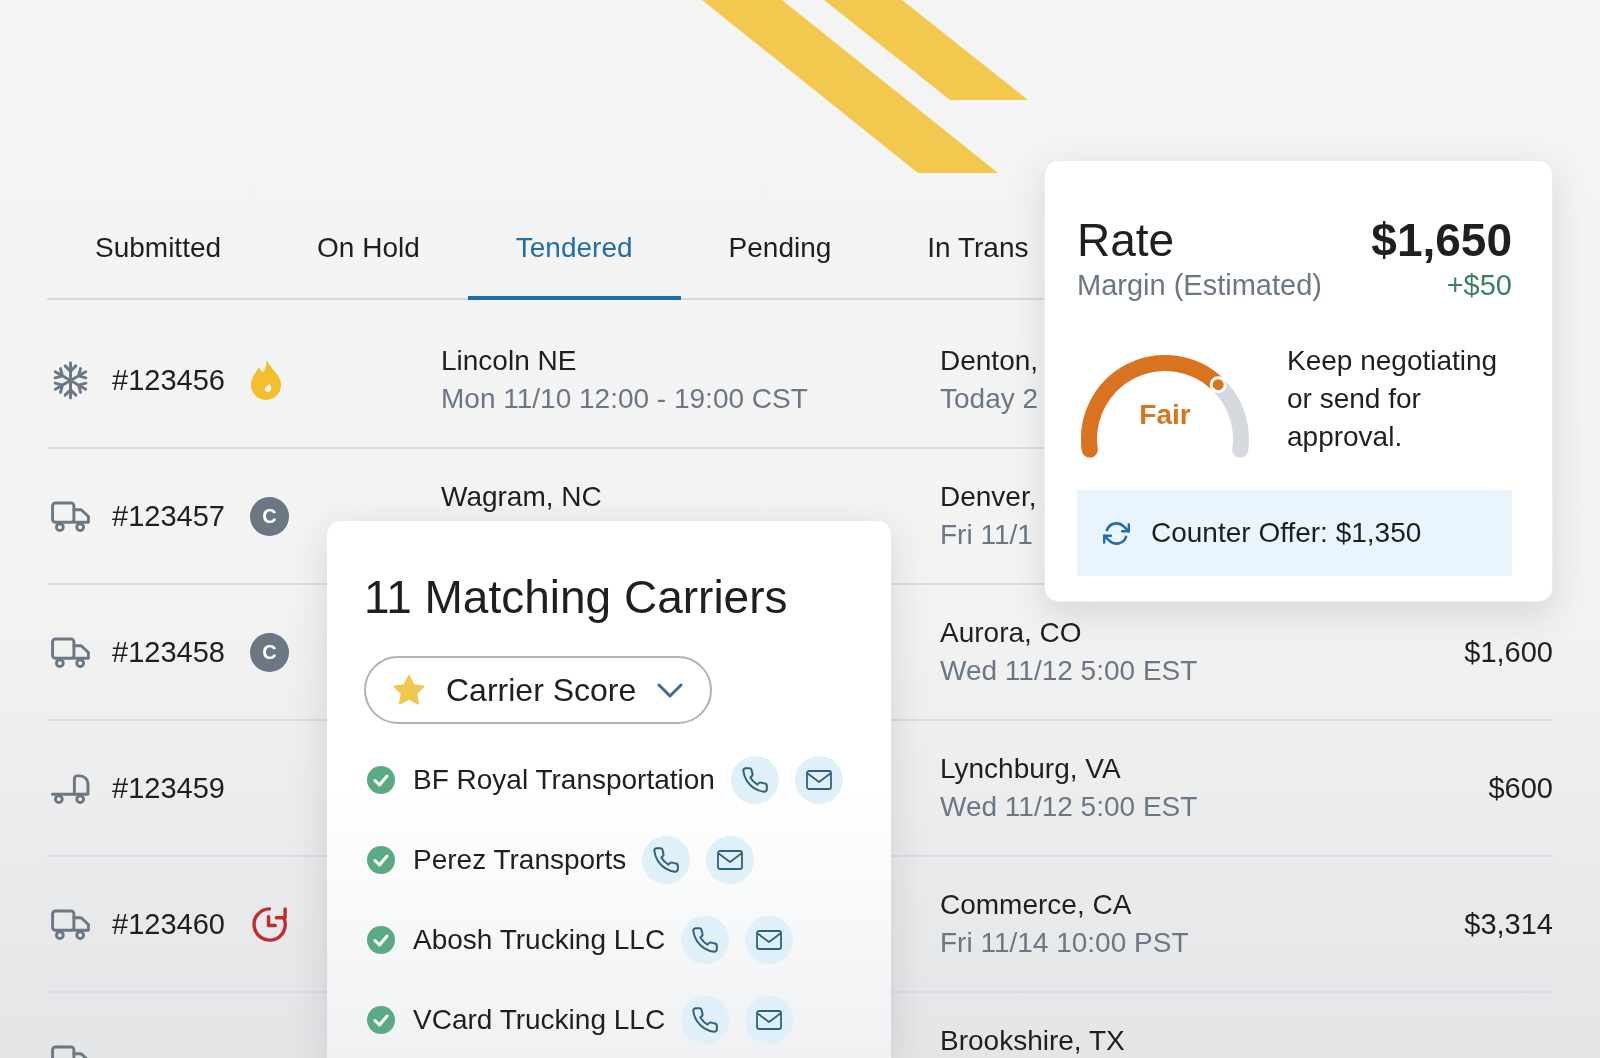 This screenshot has height=1058, width=1600. What do you see at coordinates (1393, 399) in the screenshot?
I see `advice-text: Keep negotiating or send for approval.` at bounding box center [1393, 399].